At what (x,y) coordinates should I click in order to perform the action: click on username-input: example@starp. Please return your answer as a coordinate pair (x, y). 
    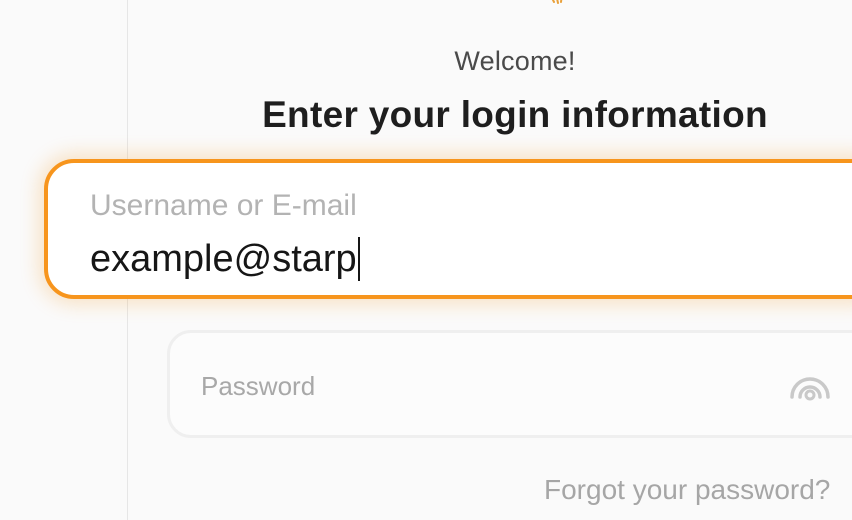
    Looking at the image, I should click on (225, 259).